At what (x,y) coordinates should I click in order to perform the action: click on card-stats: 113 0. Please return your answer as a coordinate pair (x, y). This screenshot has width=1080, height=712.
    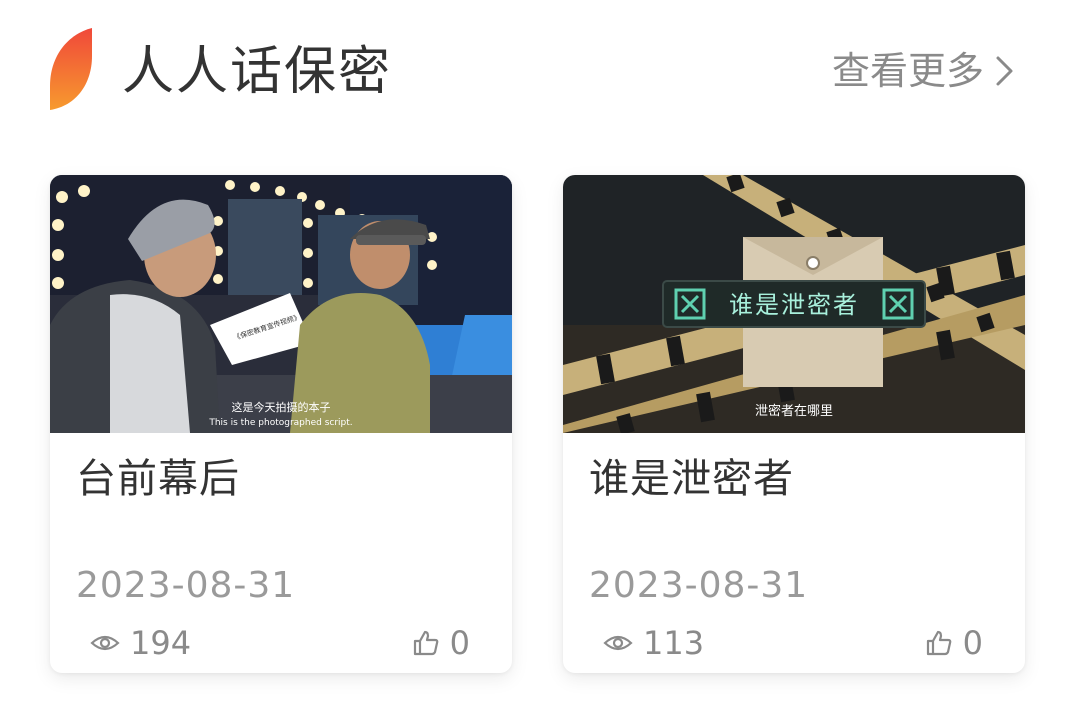
    Looking at the image, I should click on (793, 643).